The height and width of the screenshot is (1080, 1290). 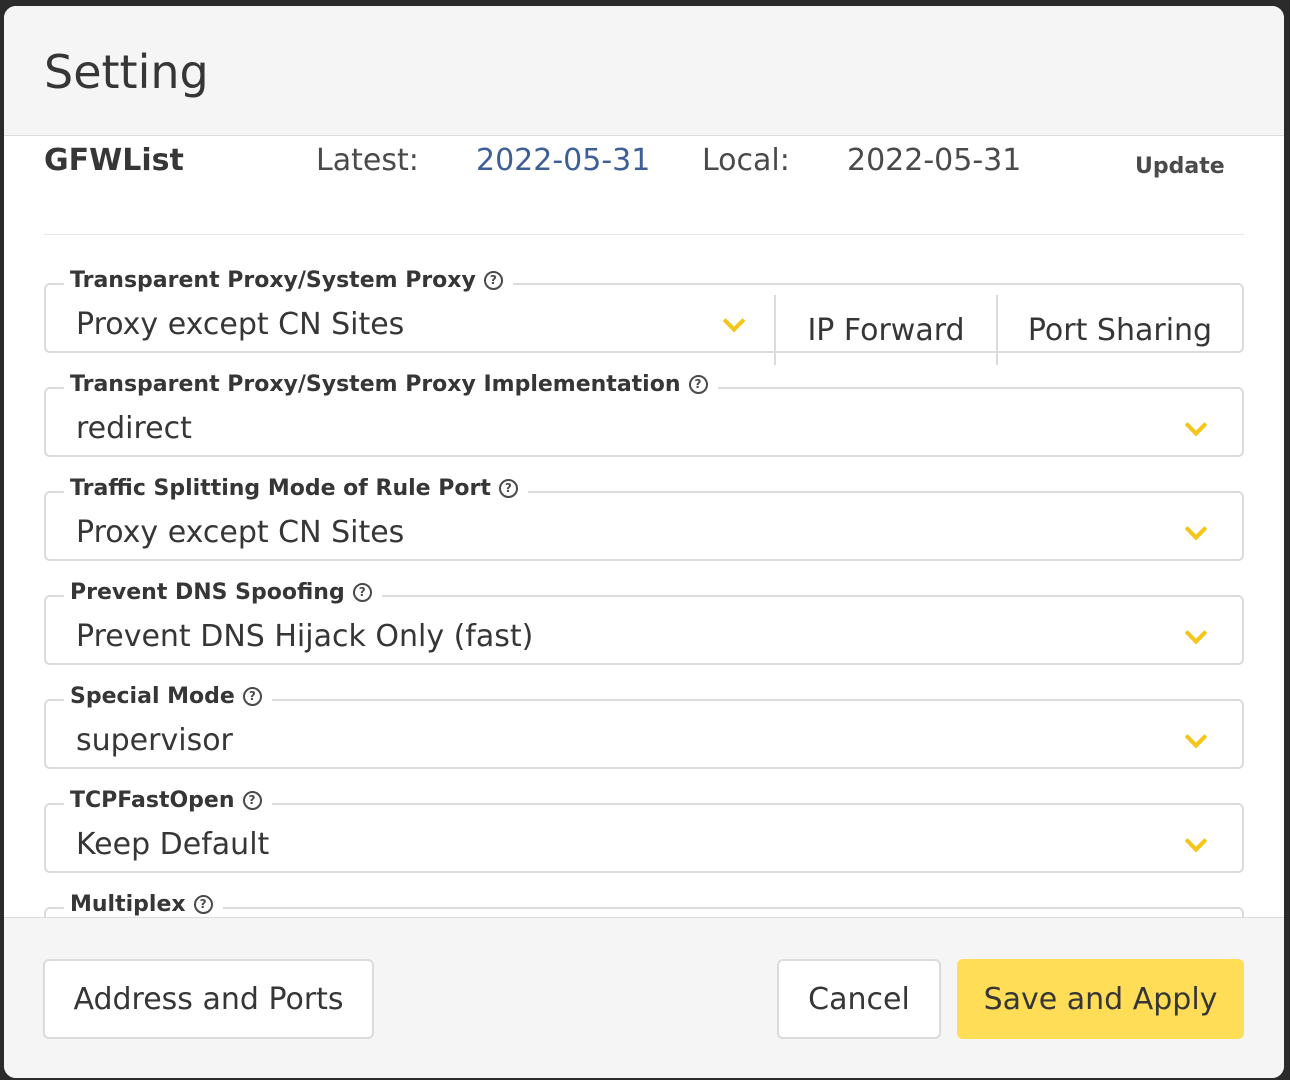 What do you see at coordinates (305, 636) in the screenshot?
I see `dns-spoofing-value: Prevent DNS Hijack Only (fast)` at bounding box center [305, 636].